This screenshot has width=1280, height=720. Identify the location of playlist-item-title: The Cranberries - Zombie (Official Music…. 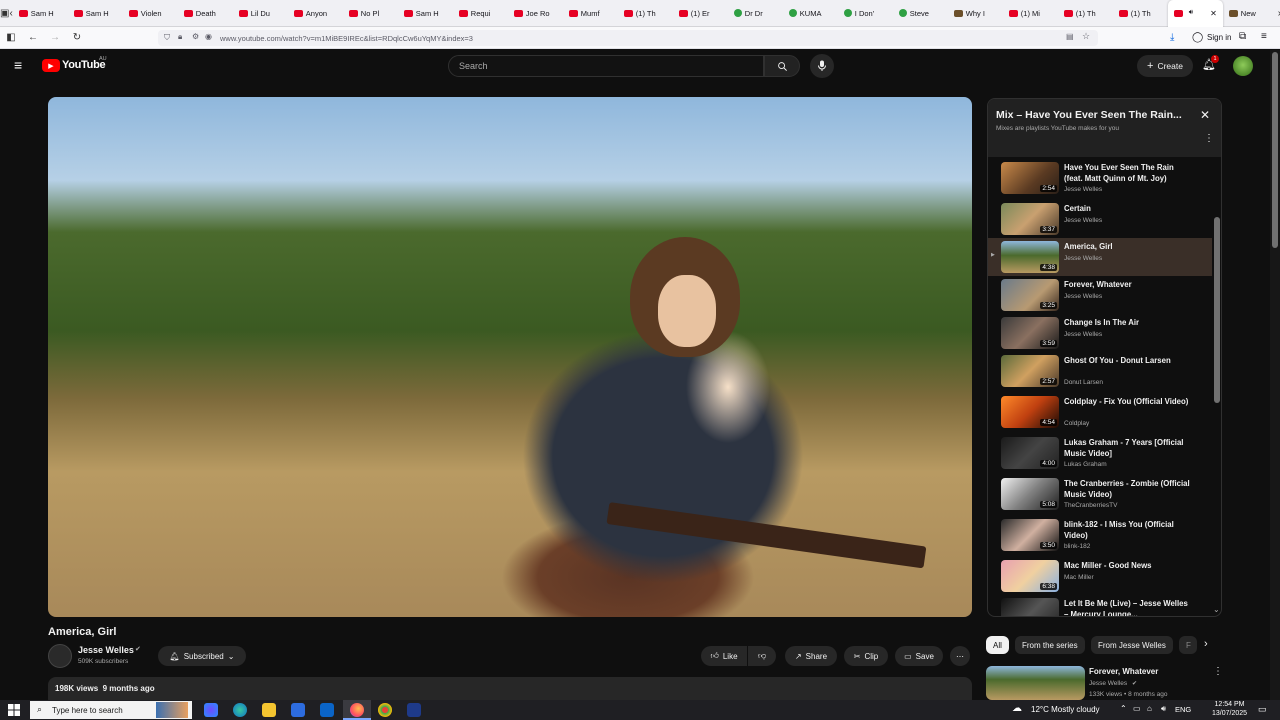
(1129, 489).